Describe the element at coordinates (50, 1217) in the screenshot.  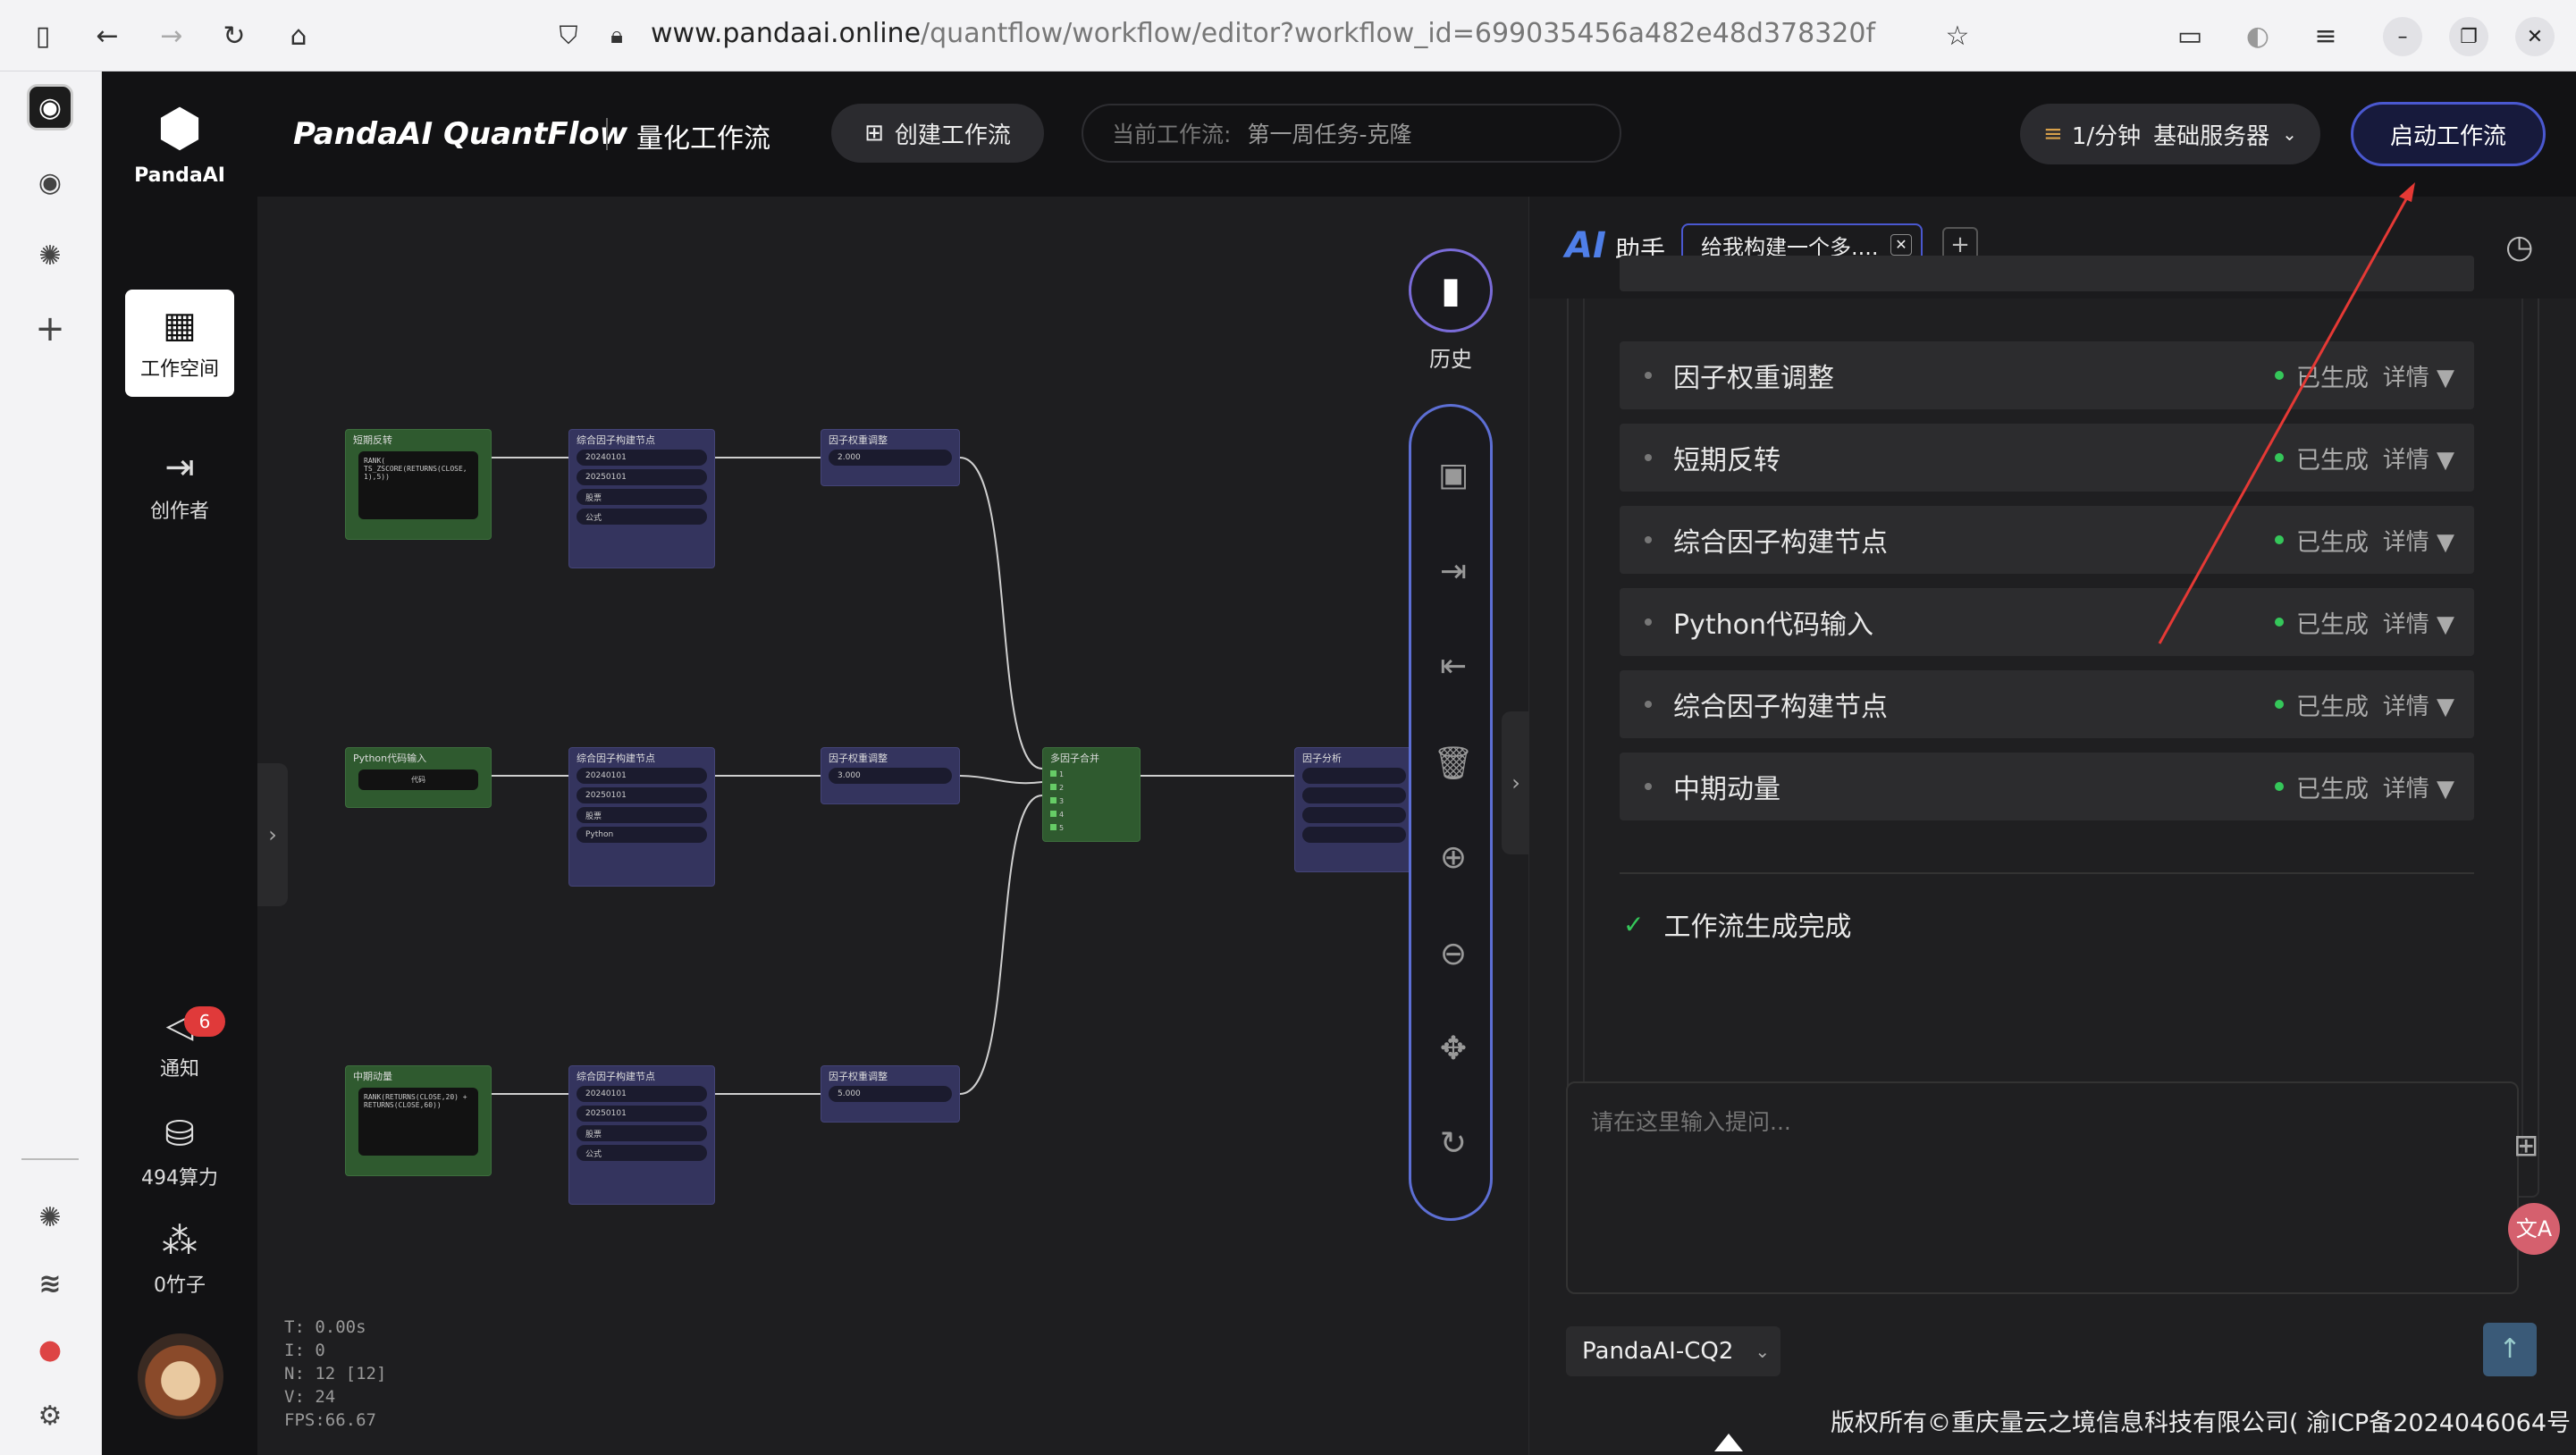
I see `chatgpt-icon: ✺` at that location.